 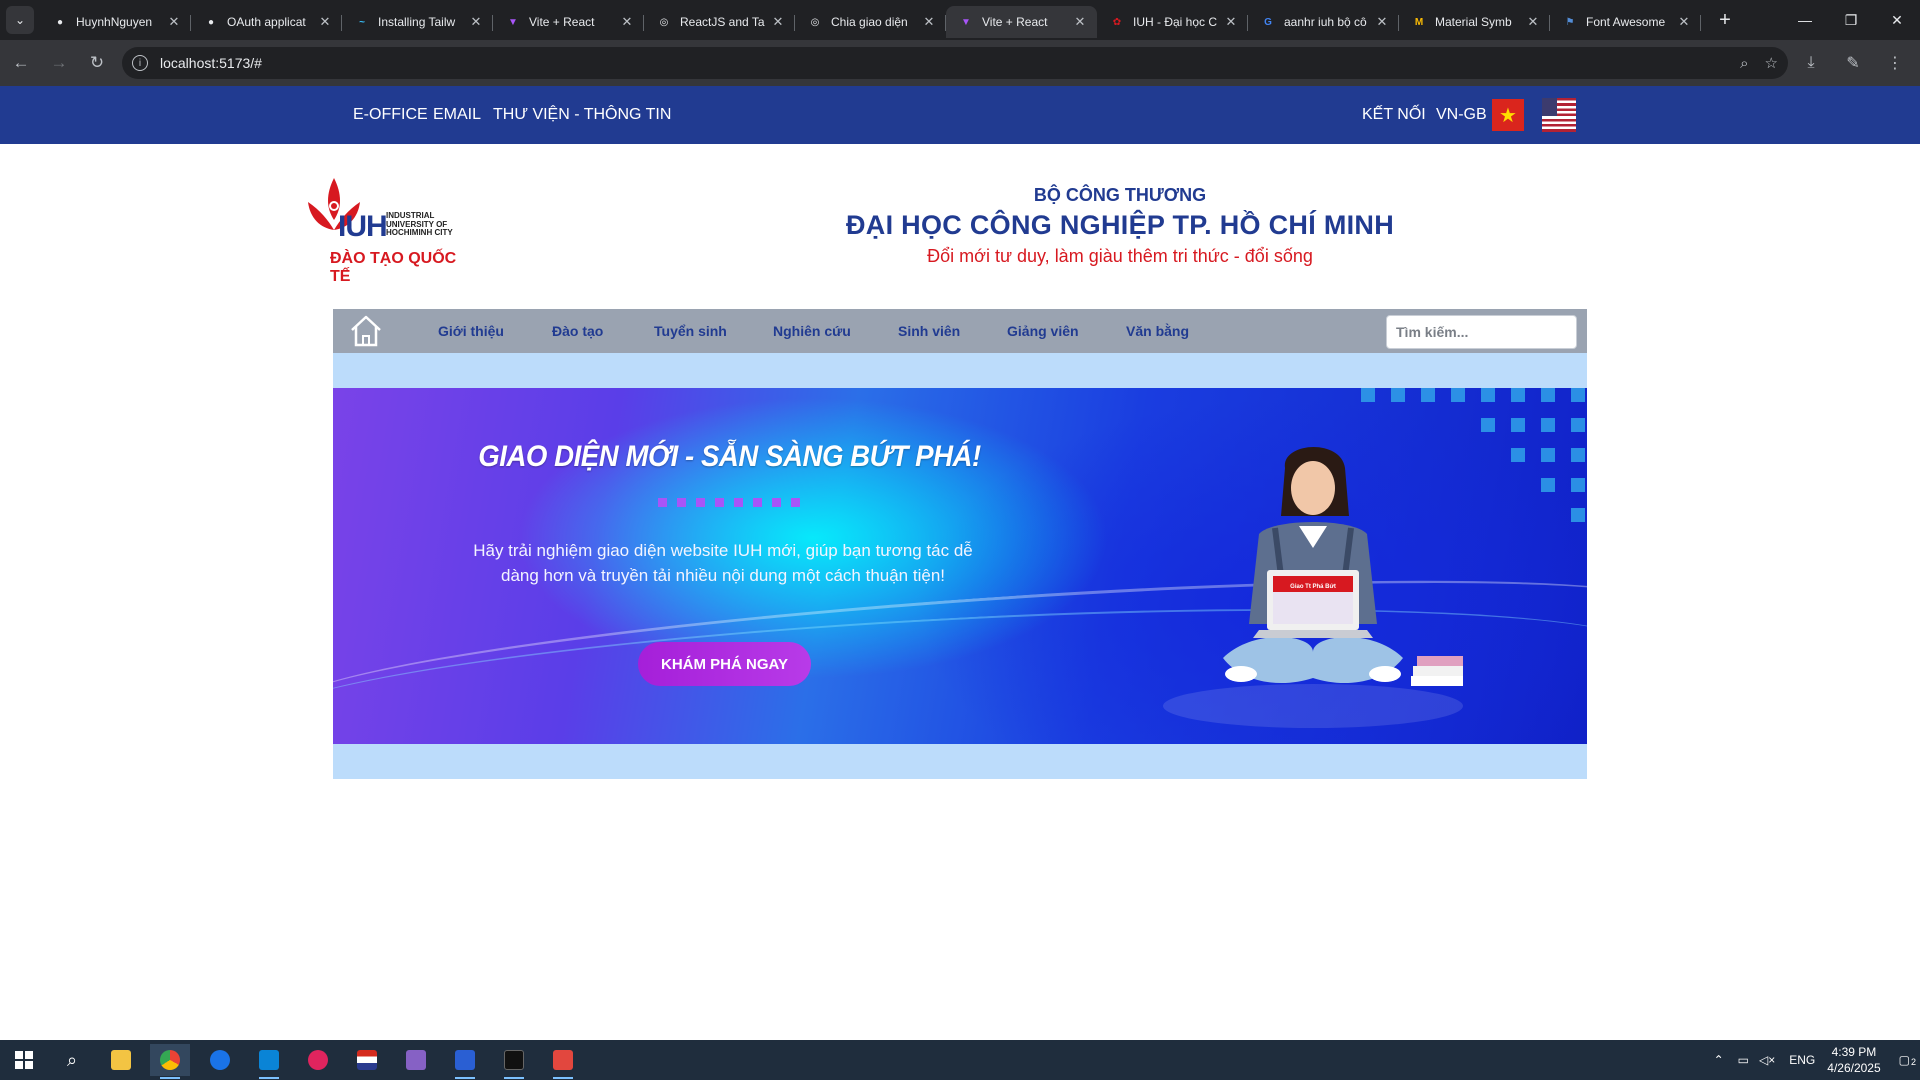 What do you see at coordinates (471, 331) in the screenshot?
I see `nav-item-gioi-thieu: Giới thiệu` at bounding box center [471, 331].